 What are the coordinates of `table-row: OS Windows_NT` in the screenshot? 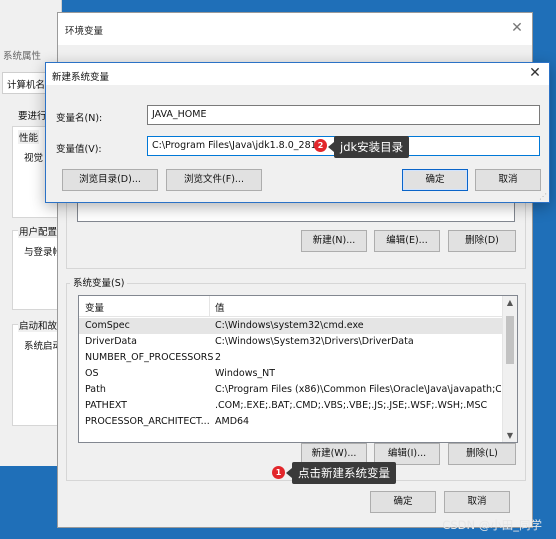 It's located at (291, 374).